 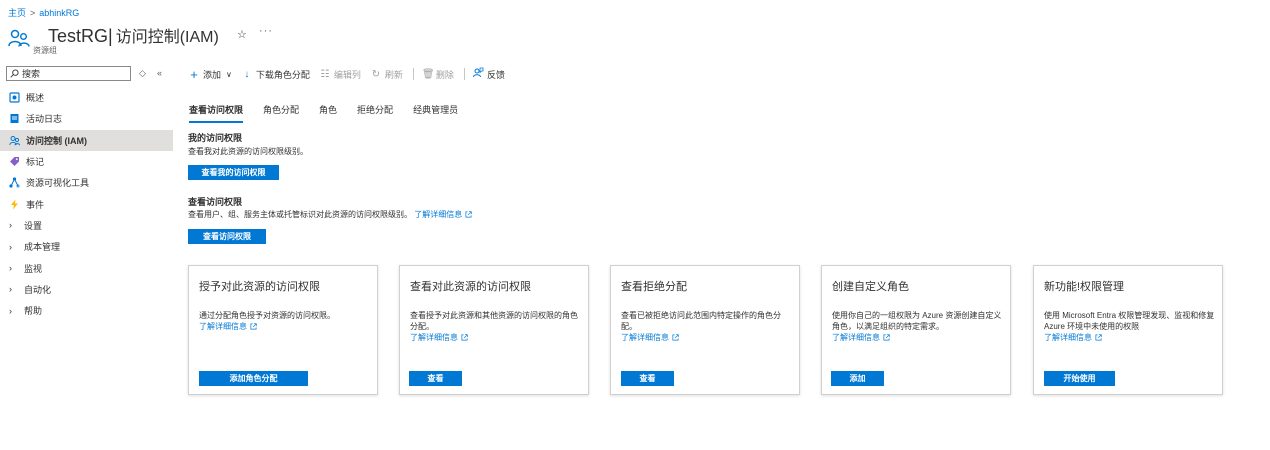 I want to click on check-access-title: 查看访问权限, so click(x=215, y=202).